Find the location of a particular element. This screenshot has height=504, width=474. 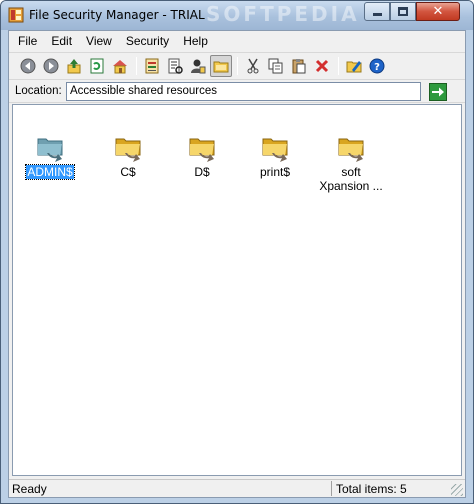

file-item-d: D$ is located at coordinates (202, 156).